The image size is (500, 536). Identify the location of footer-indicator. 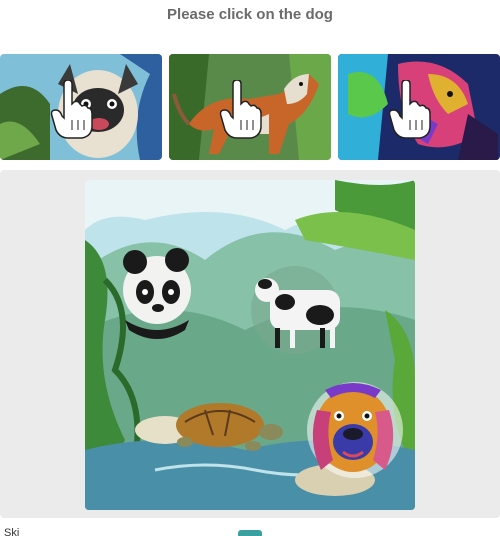
(250, 533).